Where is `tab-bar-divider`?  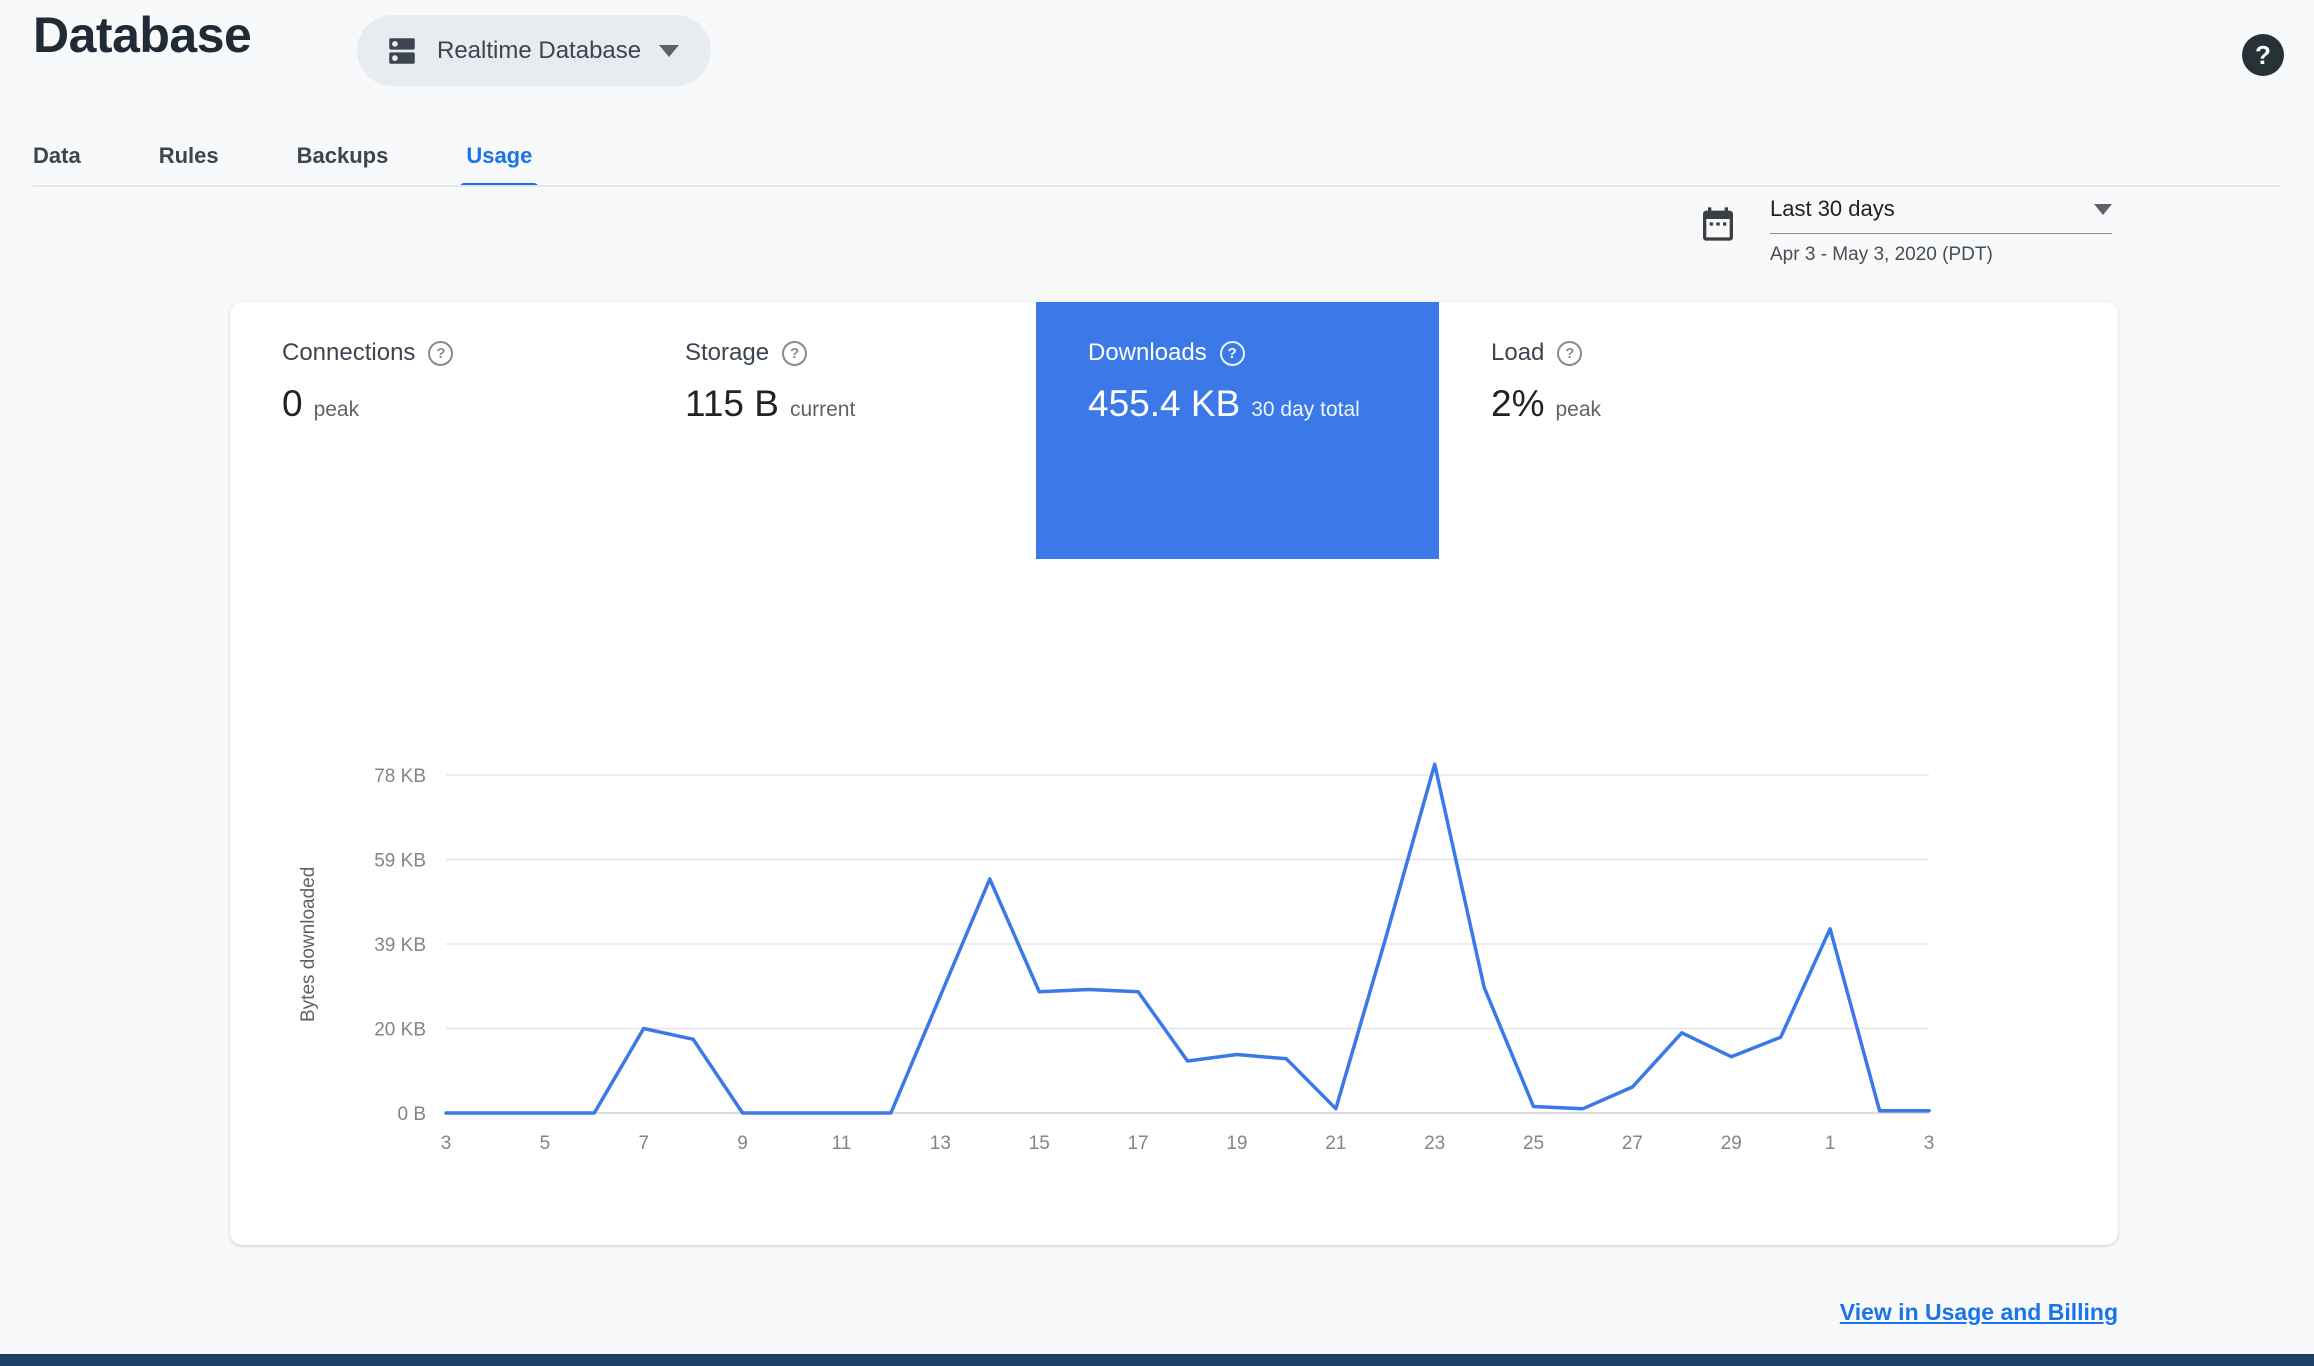
tab-bar-divider is located at coordinates (1157, 186).